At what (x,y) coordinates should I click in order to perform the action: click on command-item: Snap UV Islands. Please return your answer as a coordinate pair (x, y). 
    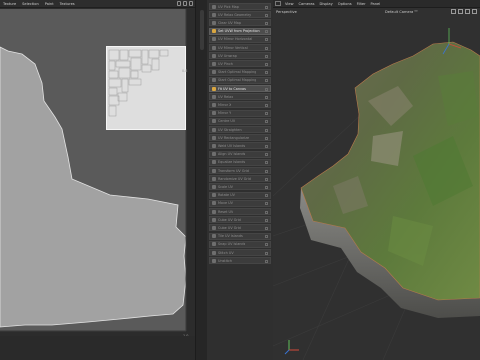
    Looking at the image, I should click on (240, 244).